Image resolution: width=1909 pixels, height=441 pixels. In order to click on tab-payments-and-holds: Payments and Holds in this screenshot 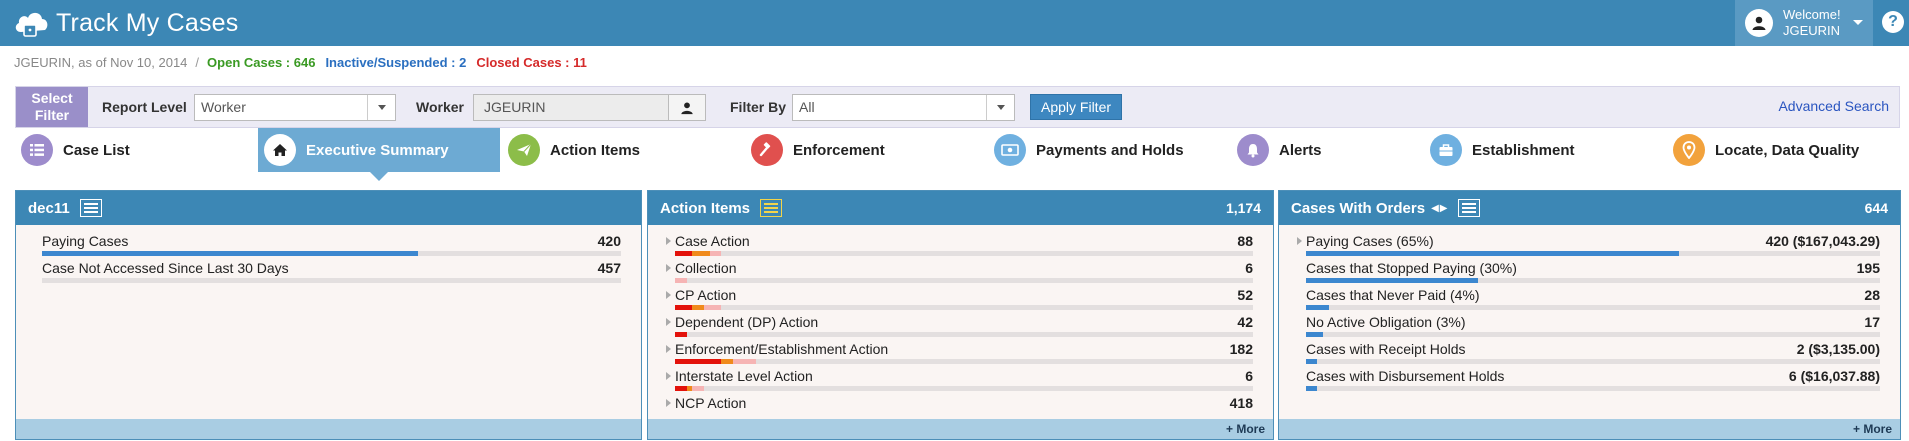, I will do `click(1109, 150)`.